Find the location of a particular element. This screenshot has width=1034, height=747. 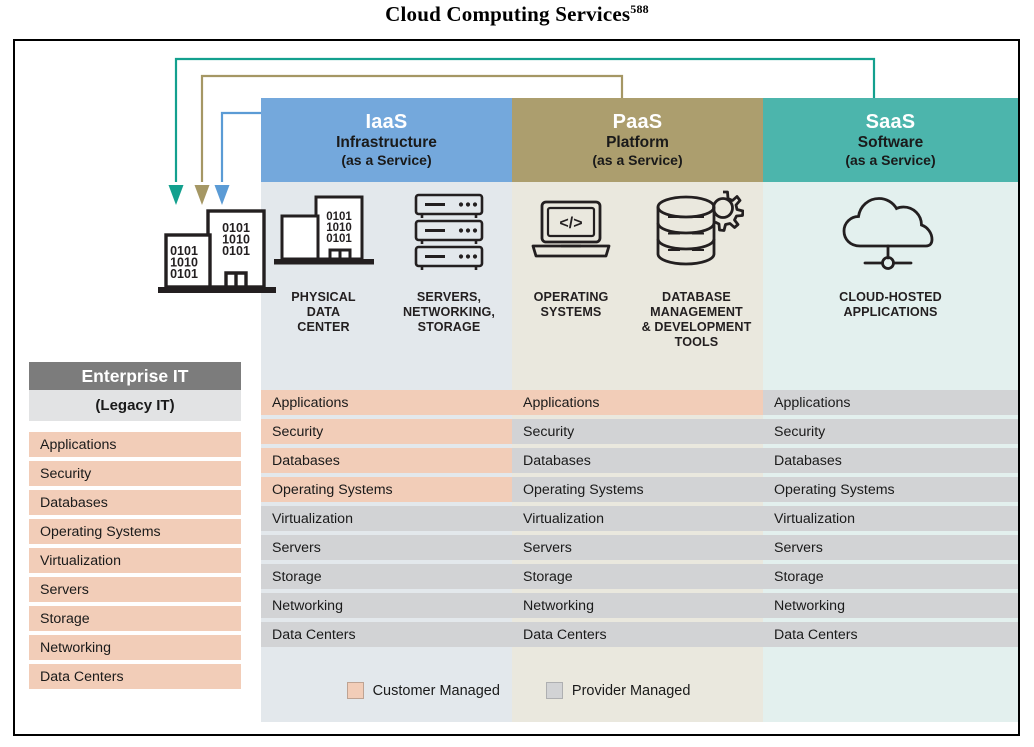

page-title: Cloud Computing Services588 is located at coordinates (517, 14).